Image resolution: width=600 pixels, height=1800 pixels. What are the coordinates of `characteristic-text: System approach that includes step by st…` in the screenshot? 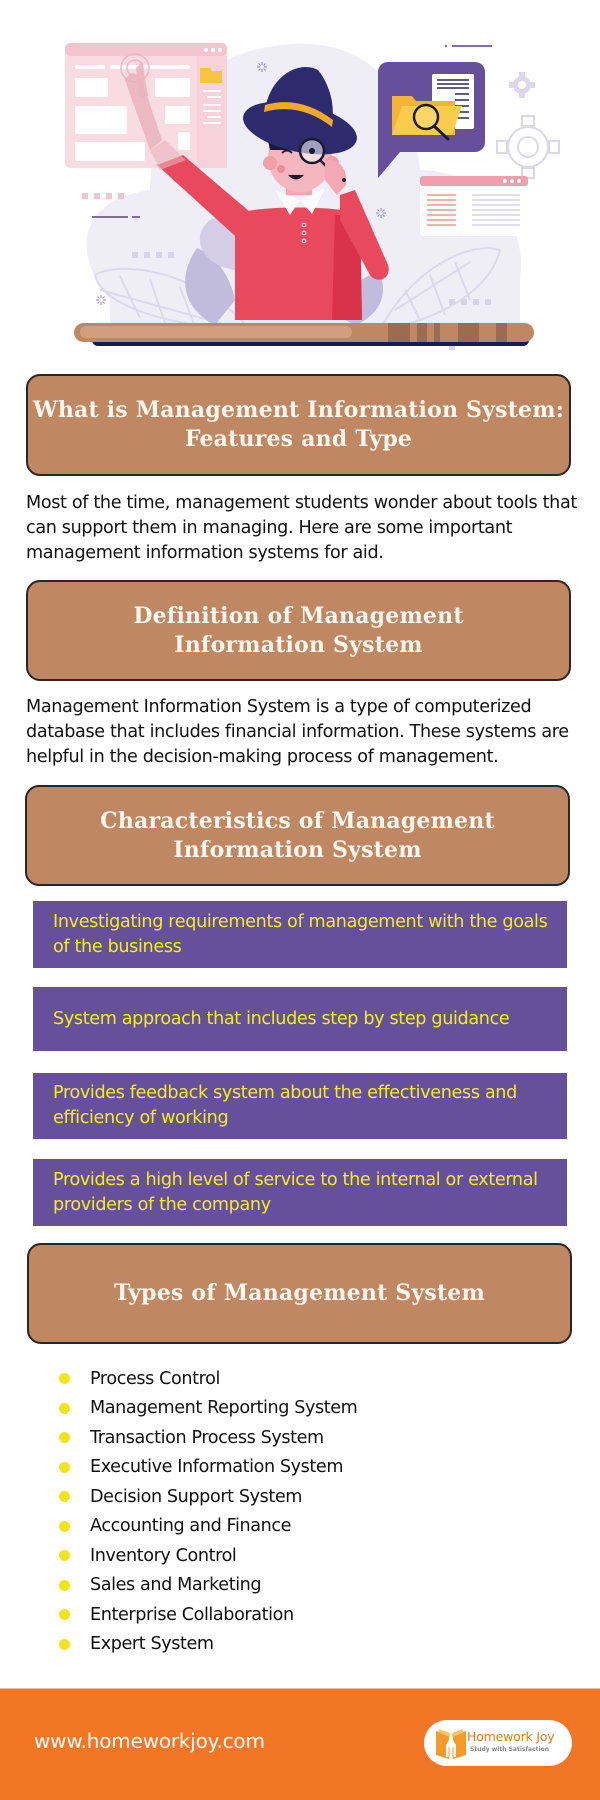 It's located at (281, 1018).